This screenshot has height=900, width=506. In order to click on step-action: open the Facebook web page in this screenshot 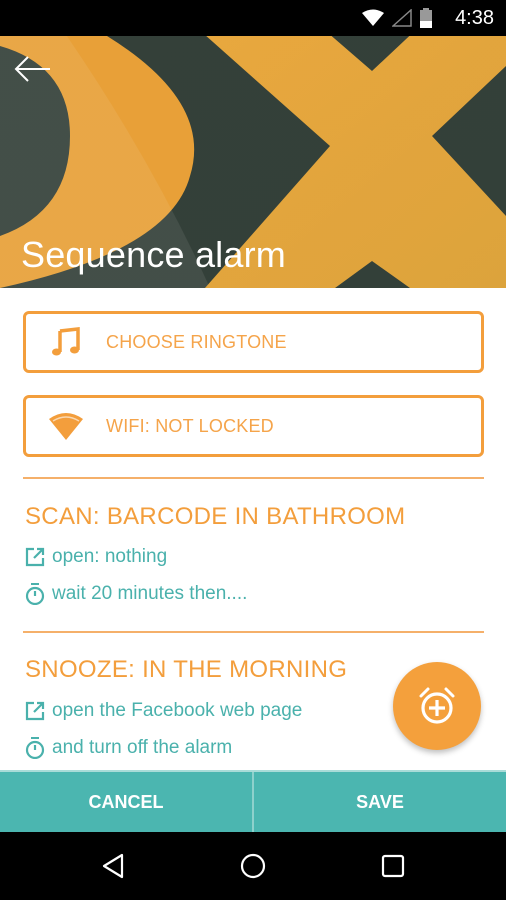, I will do `click(163, 711)`.